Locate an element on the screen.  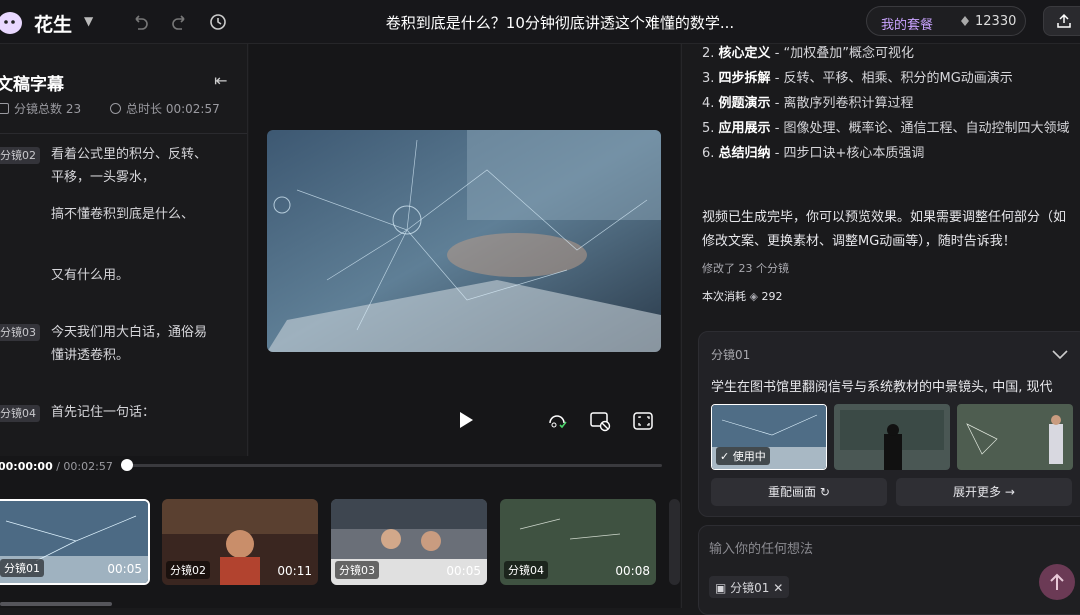
outline-heading: 四步拆解 is located at coordinates (744, 78).